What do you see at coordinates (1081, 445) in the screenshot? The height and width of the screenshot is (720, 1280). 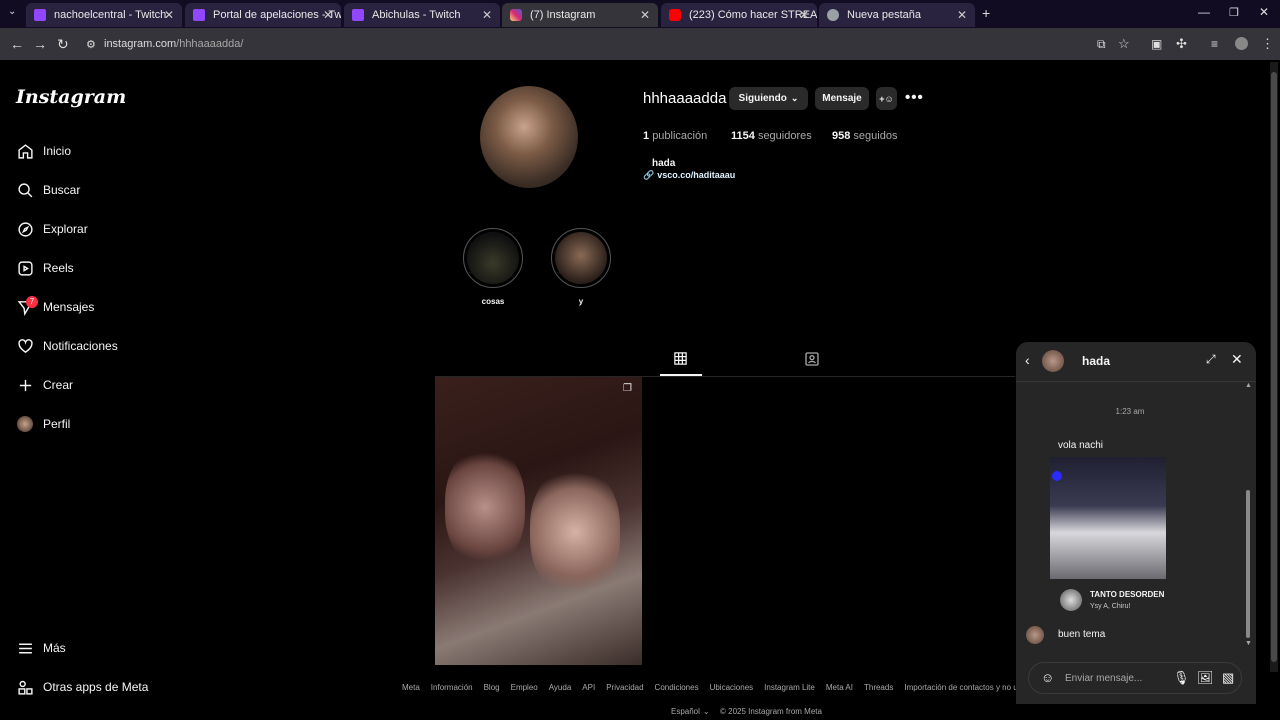 I see `chat-message: vola nachi` at bounding box center [1081, 445].